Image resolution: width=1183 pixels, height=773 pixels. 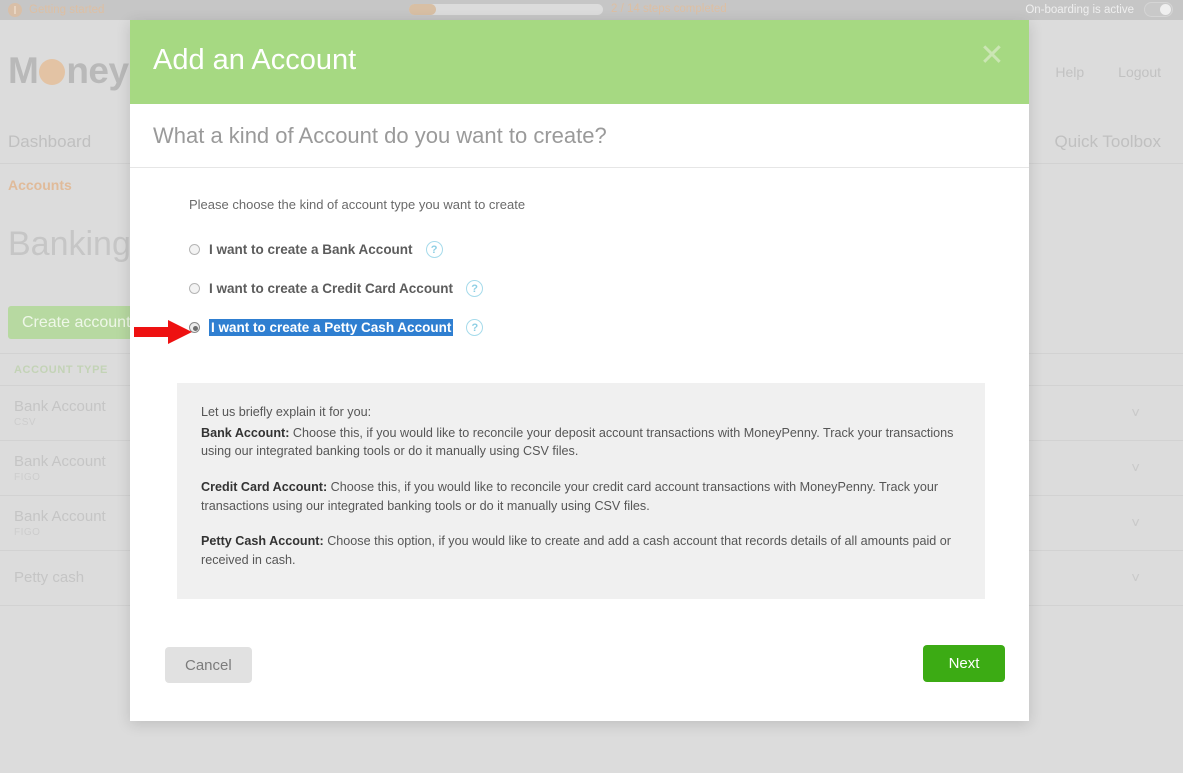 I want to click on row-account-type: Petty cash, so click(x=49, y=577).